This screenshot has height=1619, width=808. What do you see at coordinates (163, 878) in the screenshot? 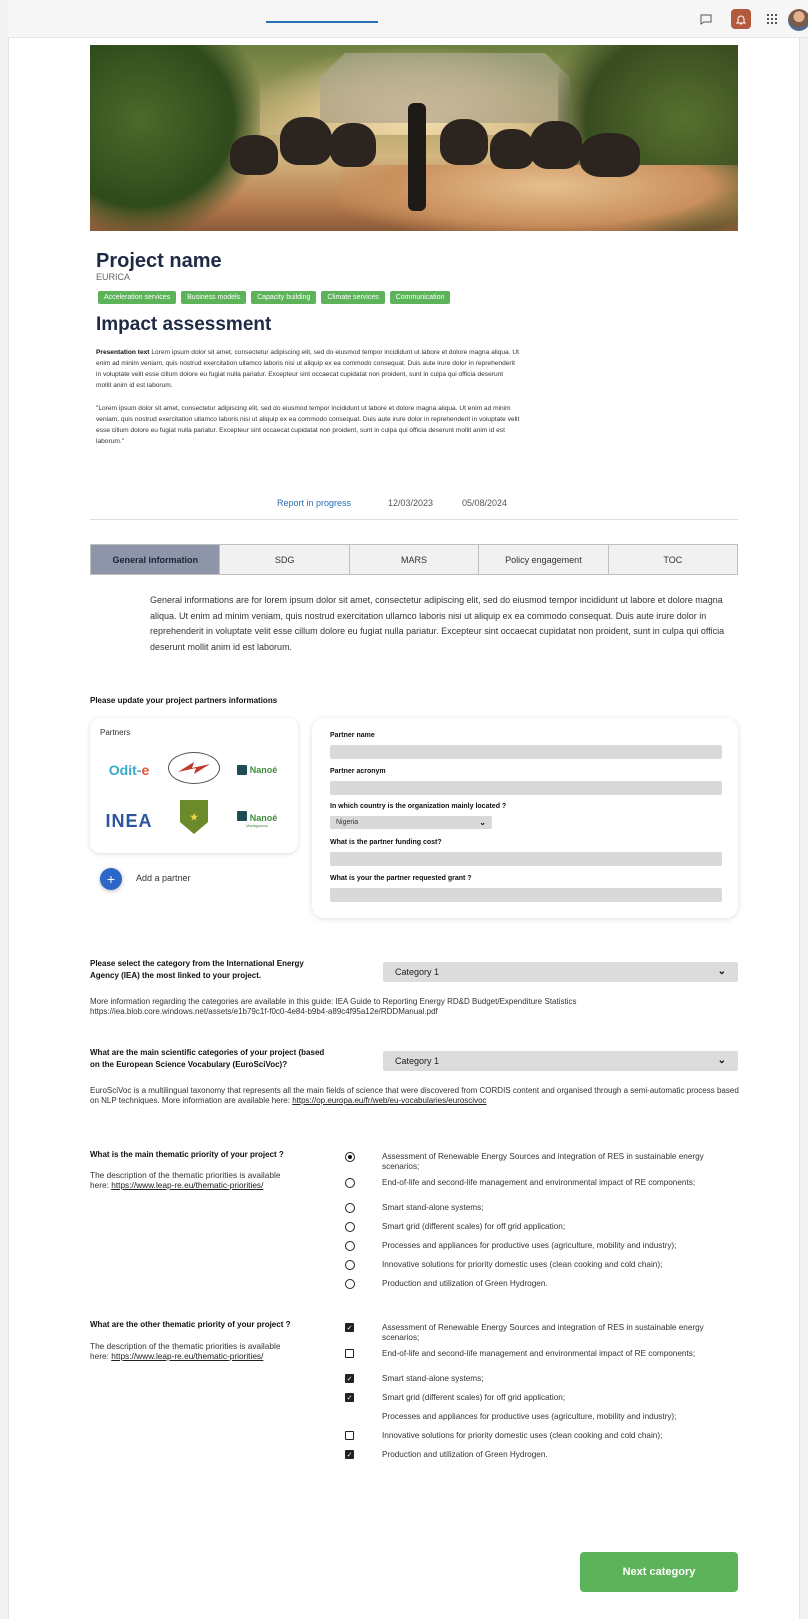
I see `add-partner-label: Add a partner` at bounding box center [163, 878].